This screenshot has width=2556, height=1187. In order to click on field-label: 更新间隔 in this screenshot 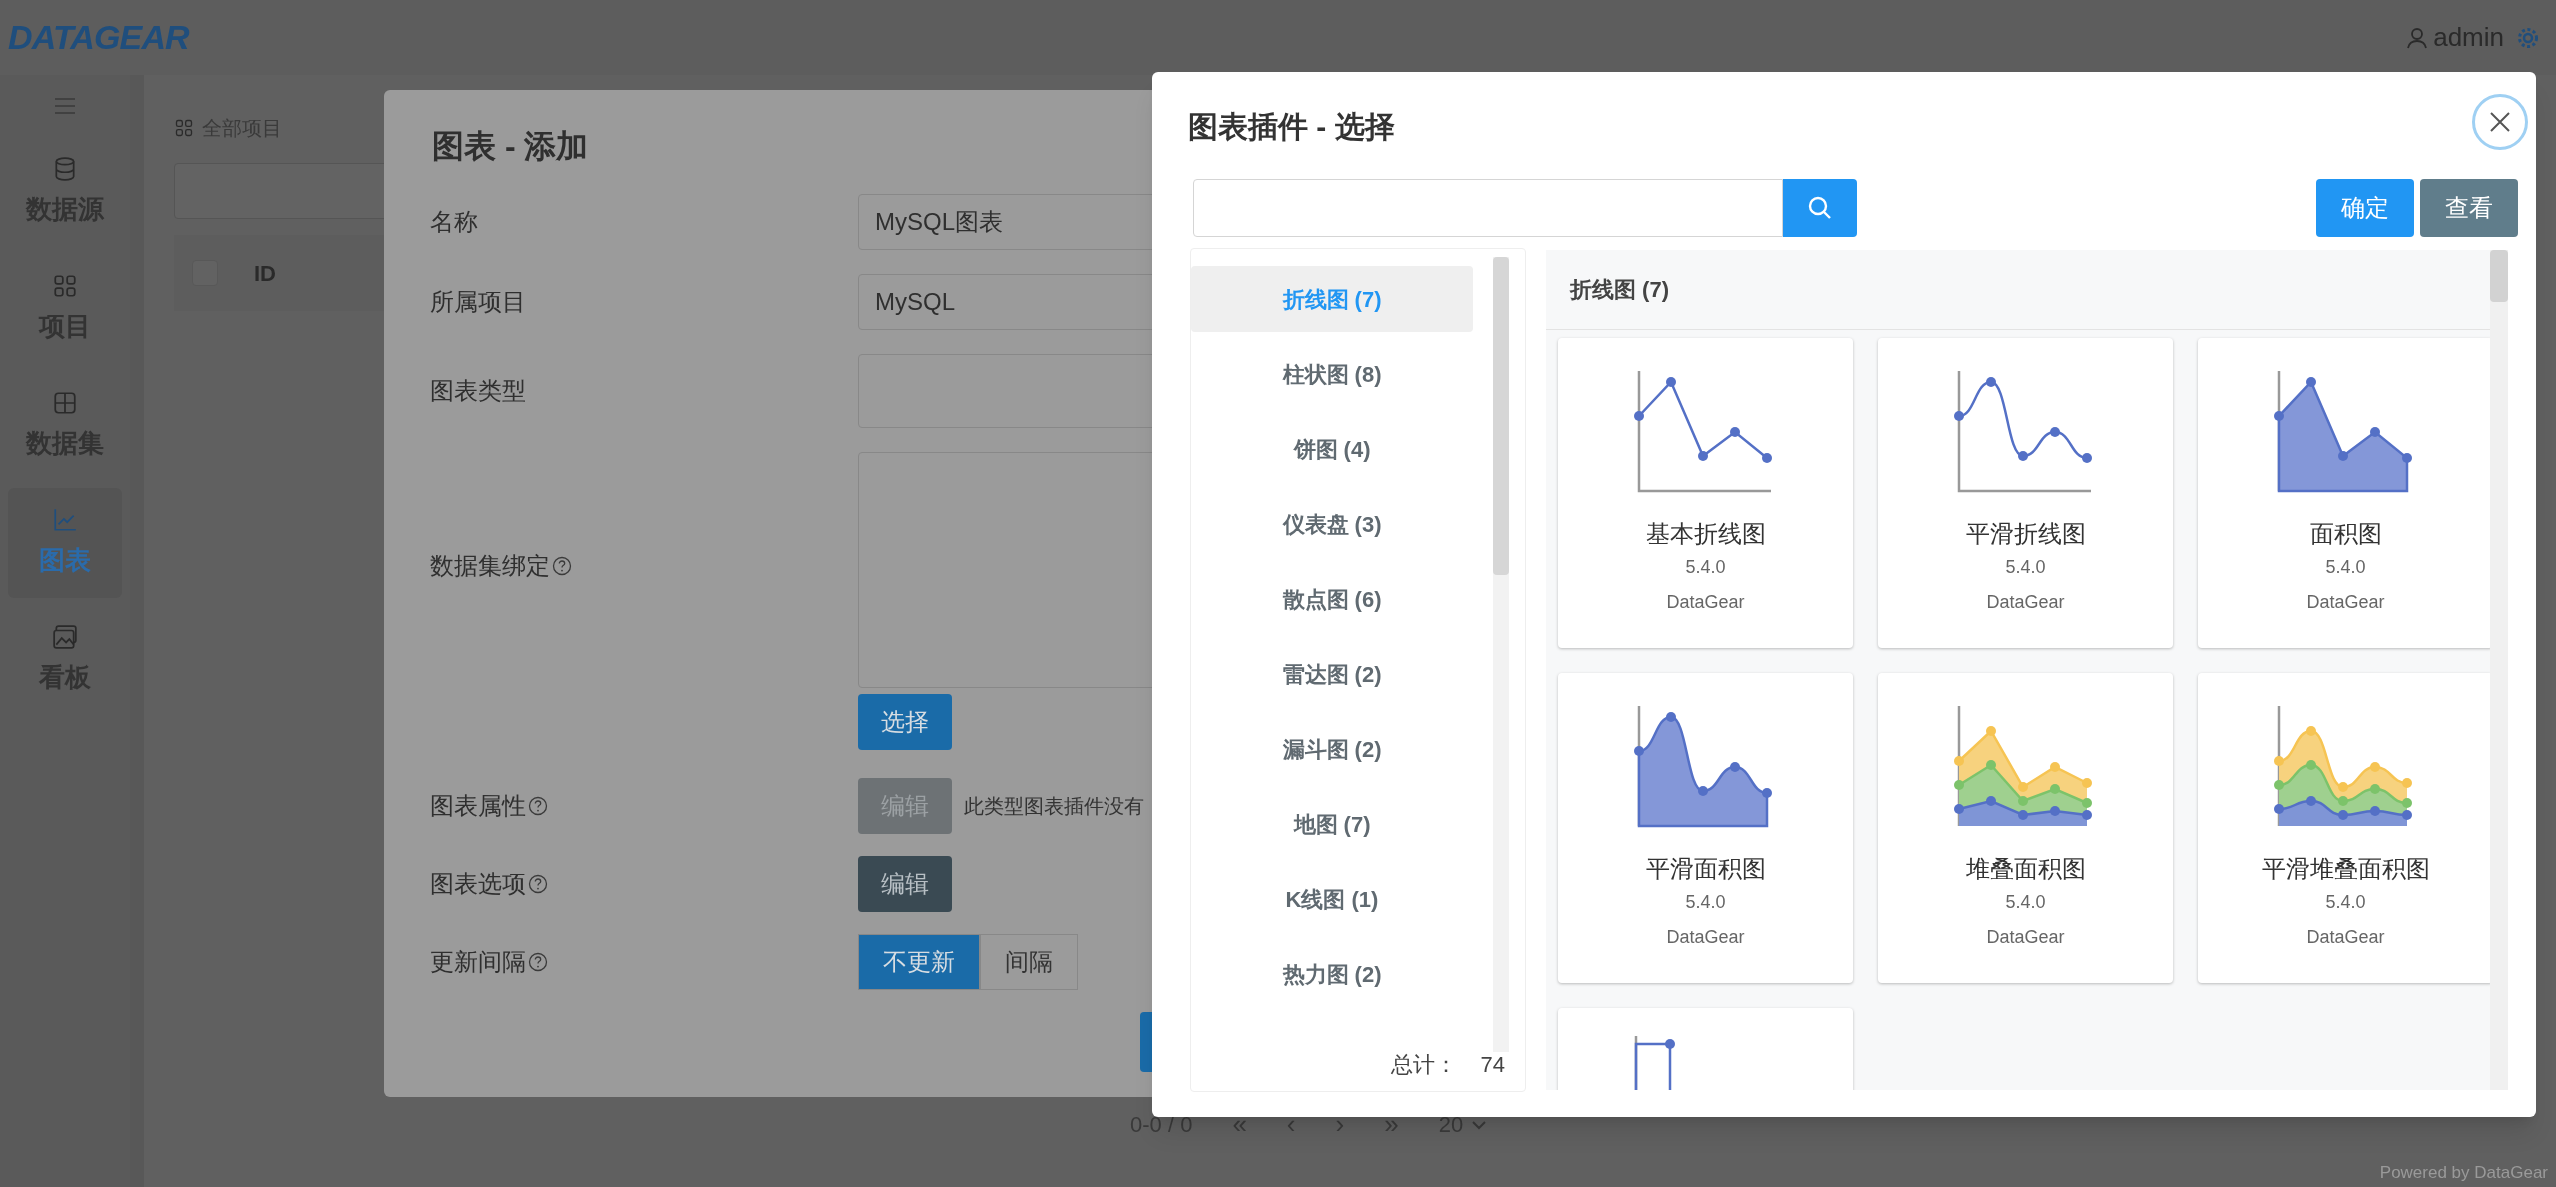, I will do `click(478, 962)`.